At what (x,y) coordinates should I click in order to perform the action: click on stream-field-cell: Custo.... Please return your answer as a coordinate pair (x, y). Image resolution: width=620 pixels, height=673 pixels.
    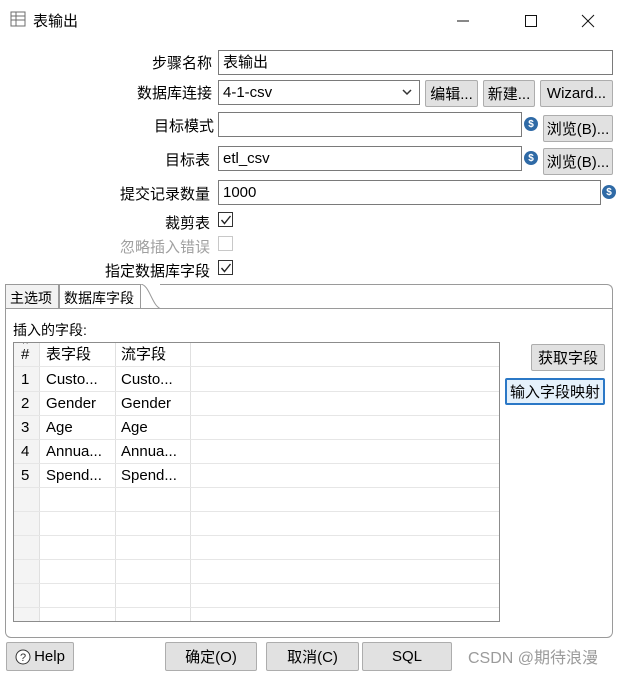
    Looking at the image, I should click on (153, 380).